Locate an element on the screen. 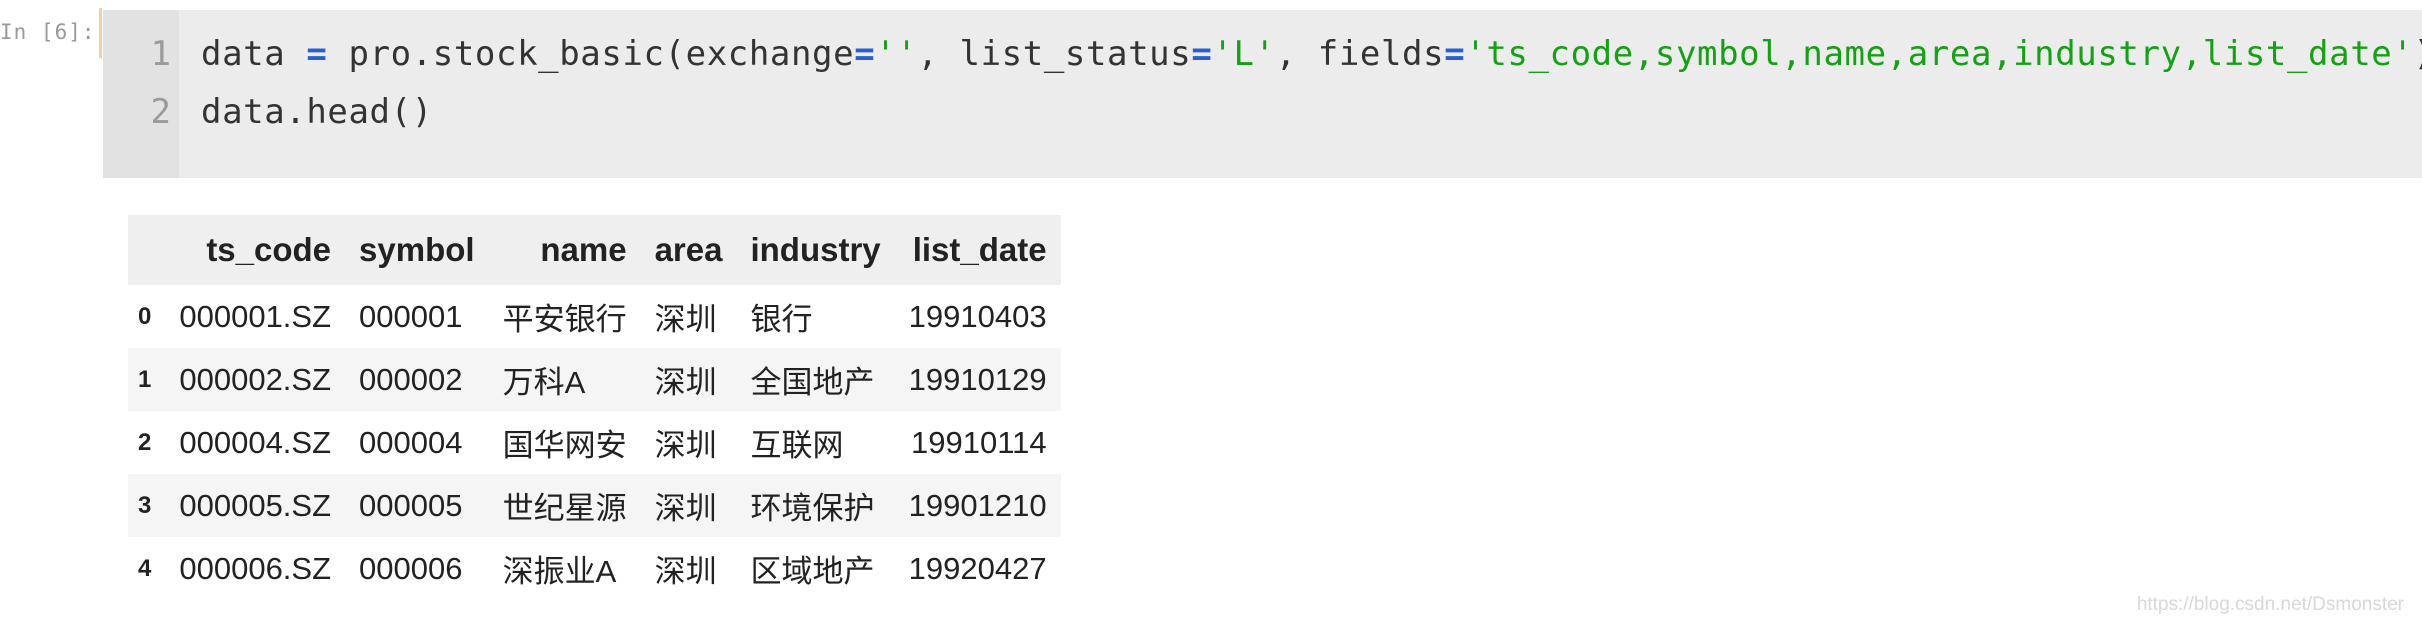 This screenshot has width=2422, height=628. code-token-plain: , fields is located at coordinates (1360, 54).